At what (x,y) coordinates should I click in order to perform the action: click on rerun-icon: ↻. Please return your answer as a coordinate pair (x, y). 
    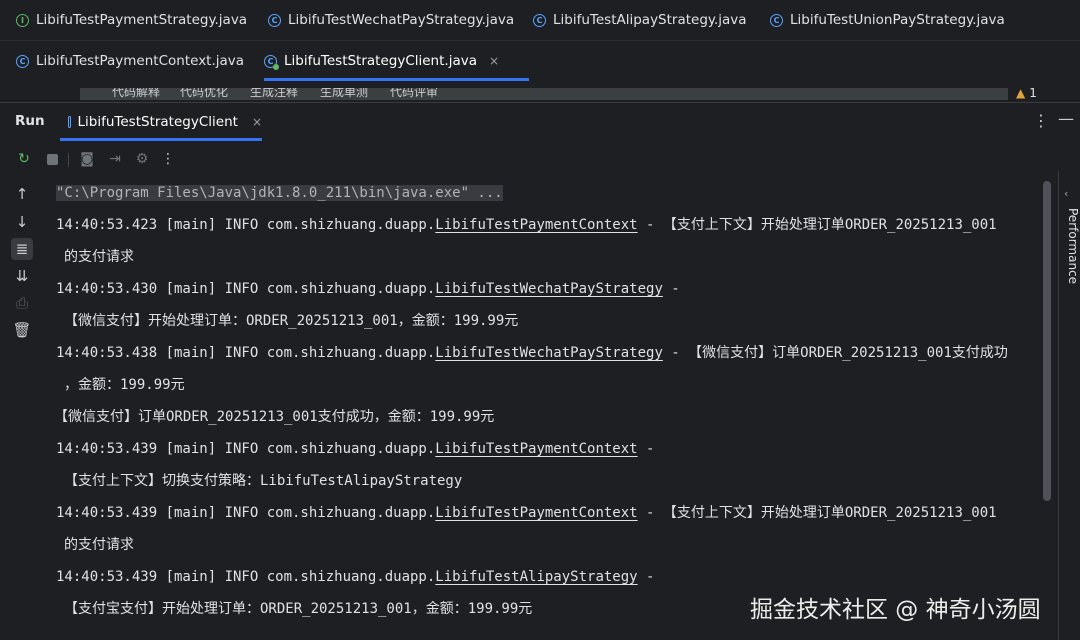
    Looking at the image, I should click on (24, 159).